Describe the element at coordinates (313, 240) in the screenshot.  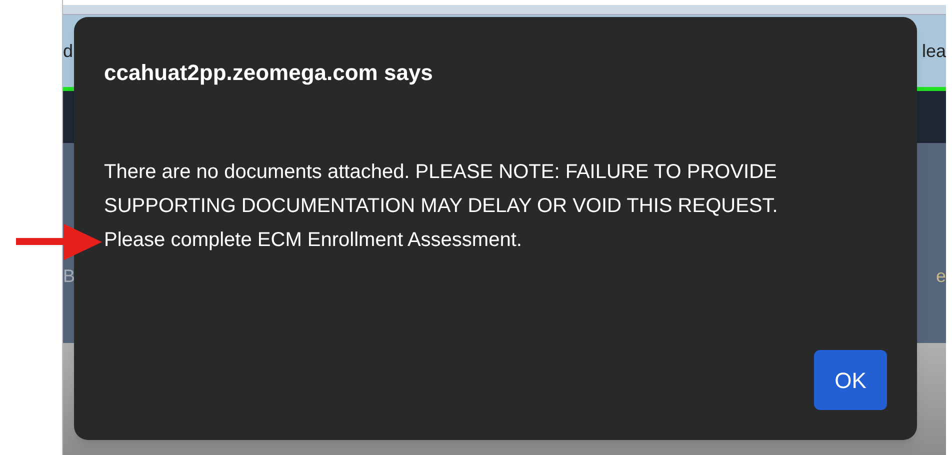
I see `dialog-message: Please complete ECM Enrollment Assessment.` at that location.